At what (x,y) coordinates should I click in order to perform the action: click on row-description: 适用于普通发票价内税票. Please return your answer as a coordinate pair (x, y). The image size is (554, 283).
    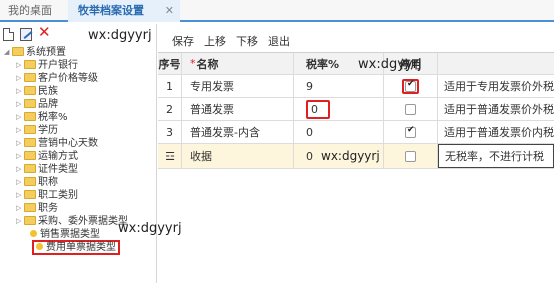
    Looking at the image, I should click on (496, 132).